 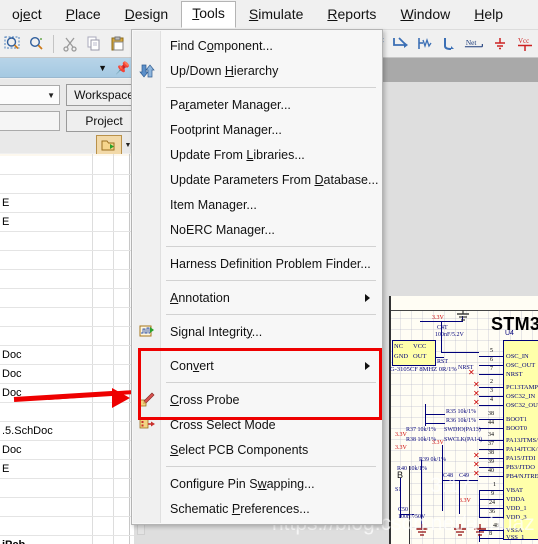 I want to click on list-item: iPcb, so click(x=67, y=540).